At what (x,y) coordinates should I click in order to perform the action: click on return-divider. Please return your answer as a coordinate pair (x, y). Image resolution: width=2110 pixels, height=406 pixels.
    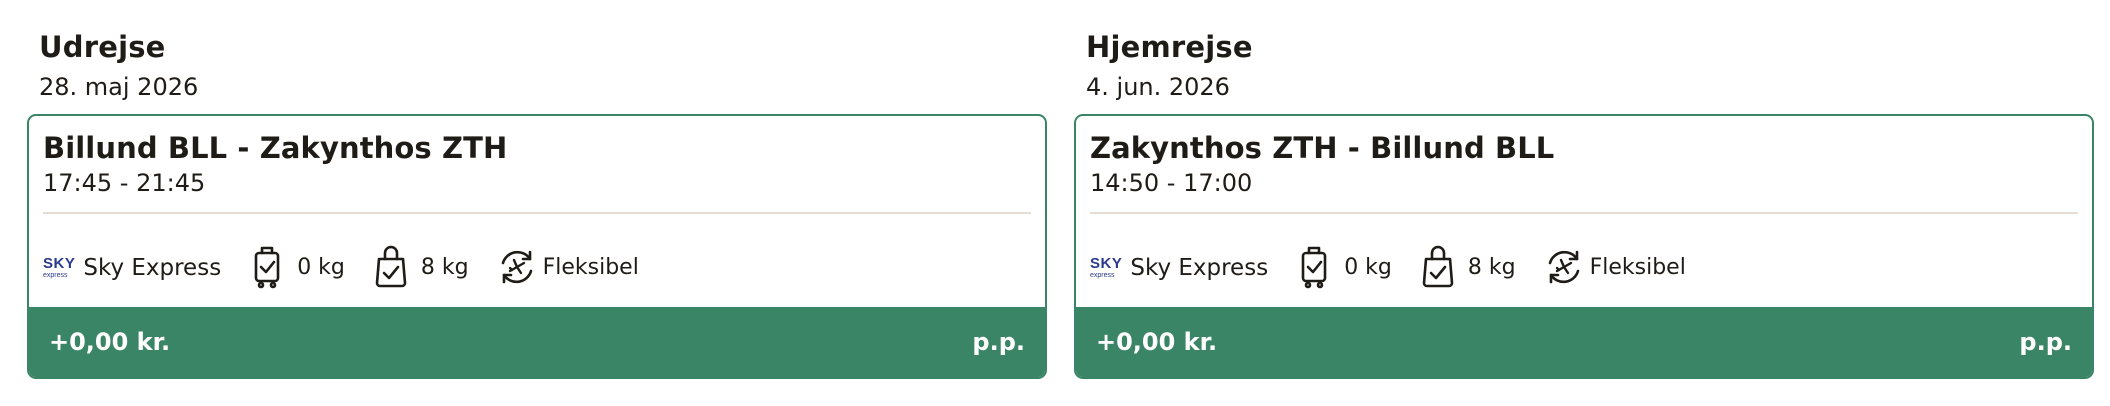
    Looking at the image, I should click on (1584, 213).